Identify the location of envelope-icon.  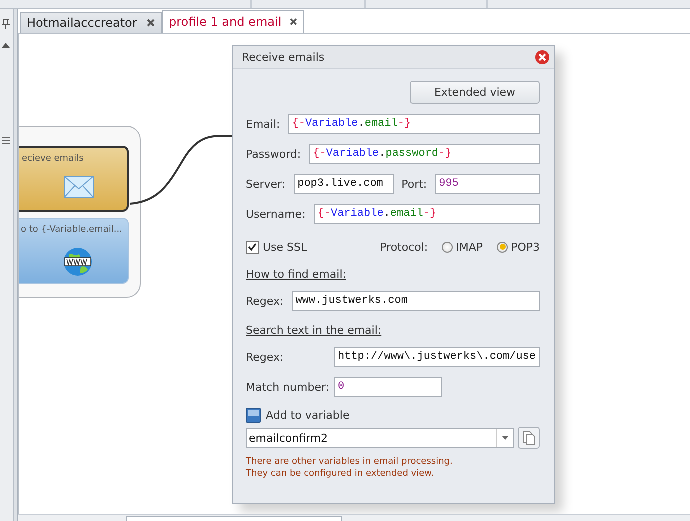
(79, 187).